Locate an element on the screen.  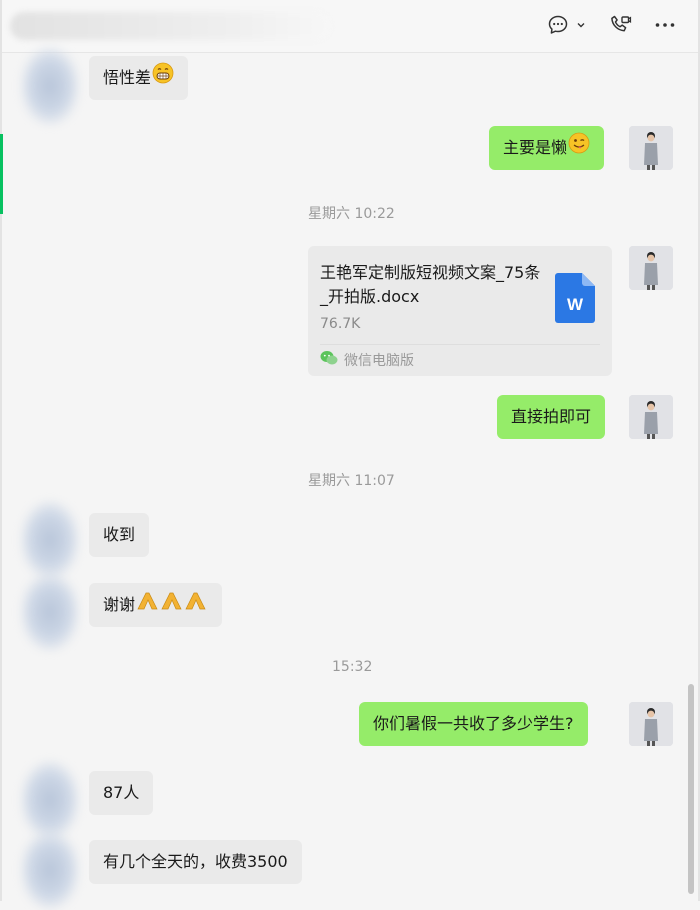
message-bubble-outgoing: 你们暑假一共收了多少学生? is located at coordinates (473, 724).